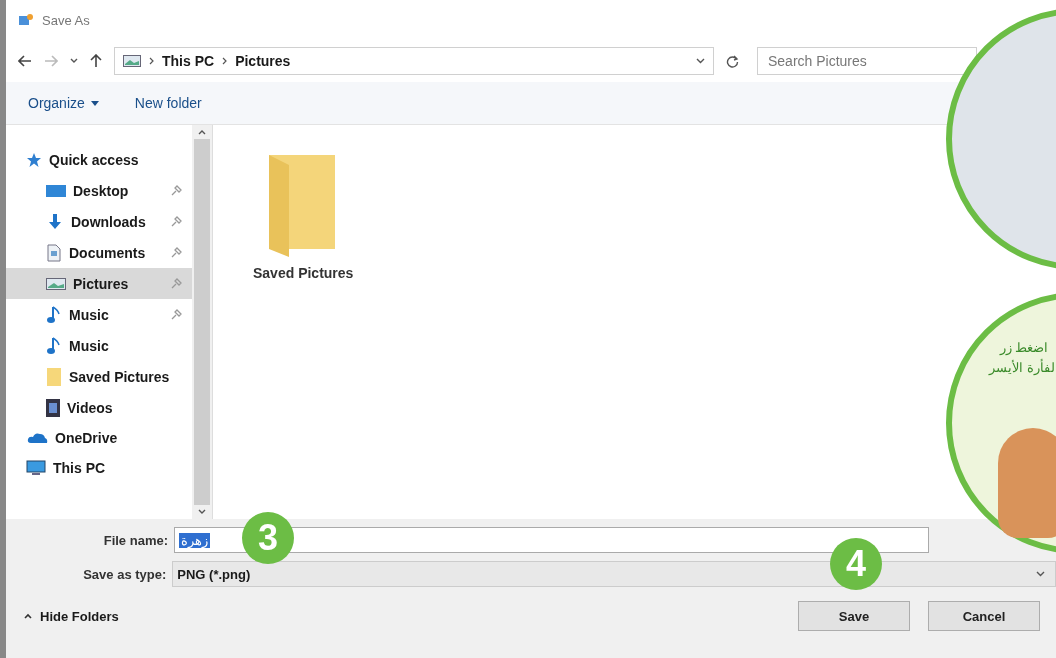 The height and width of the screenshot is (658, 1056). What do you see at coordinates (99, 252) in the screenshot?
I see `sidebar-item: Documents` at bounding box center [99, 252].